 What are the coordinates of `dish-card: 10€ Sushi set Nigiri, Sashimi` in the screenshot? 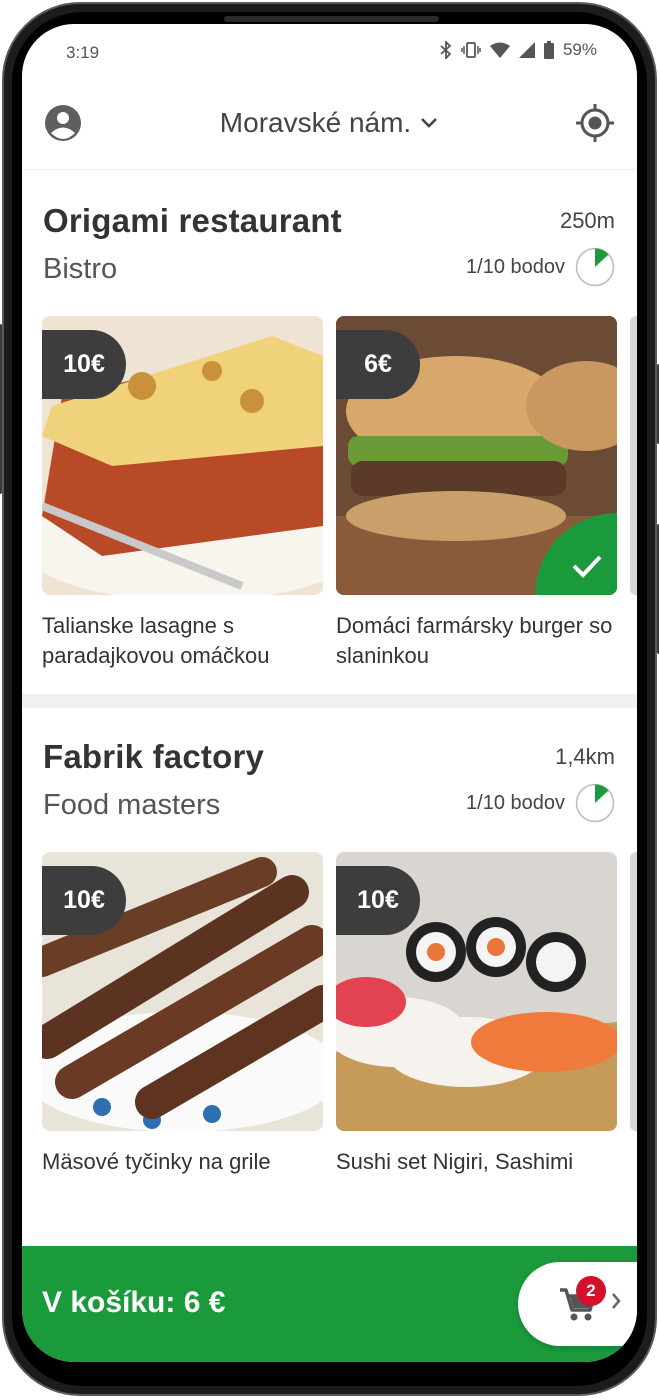 It's located at (476, 1014).